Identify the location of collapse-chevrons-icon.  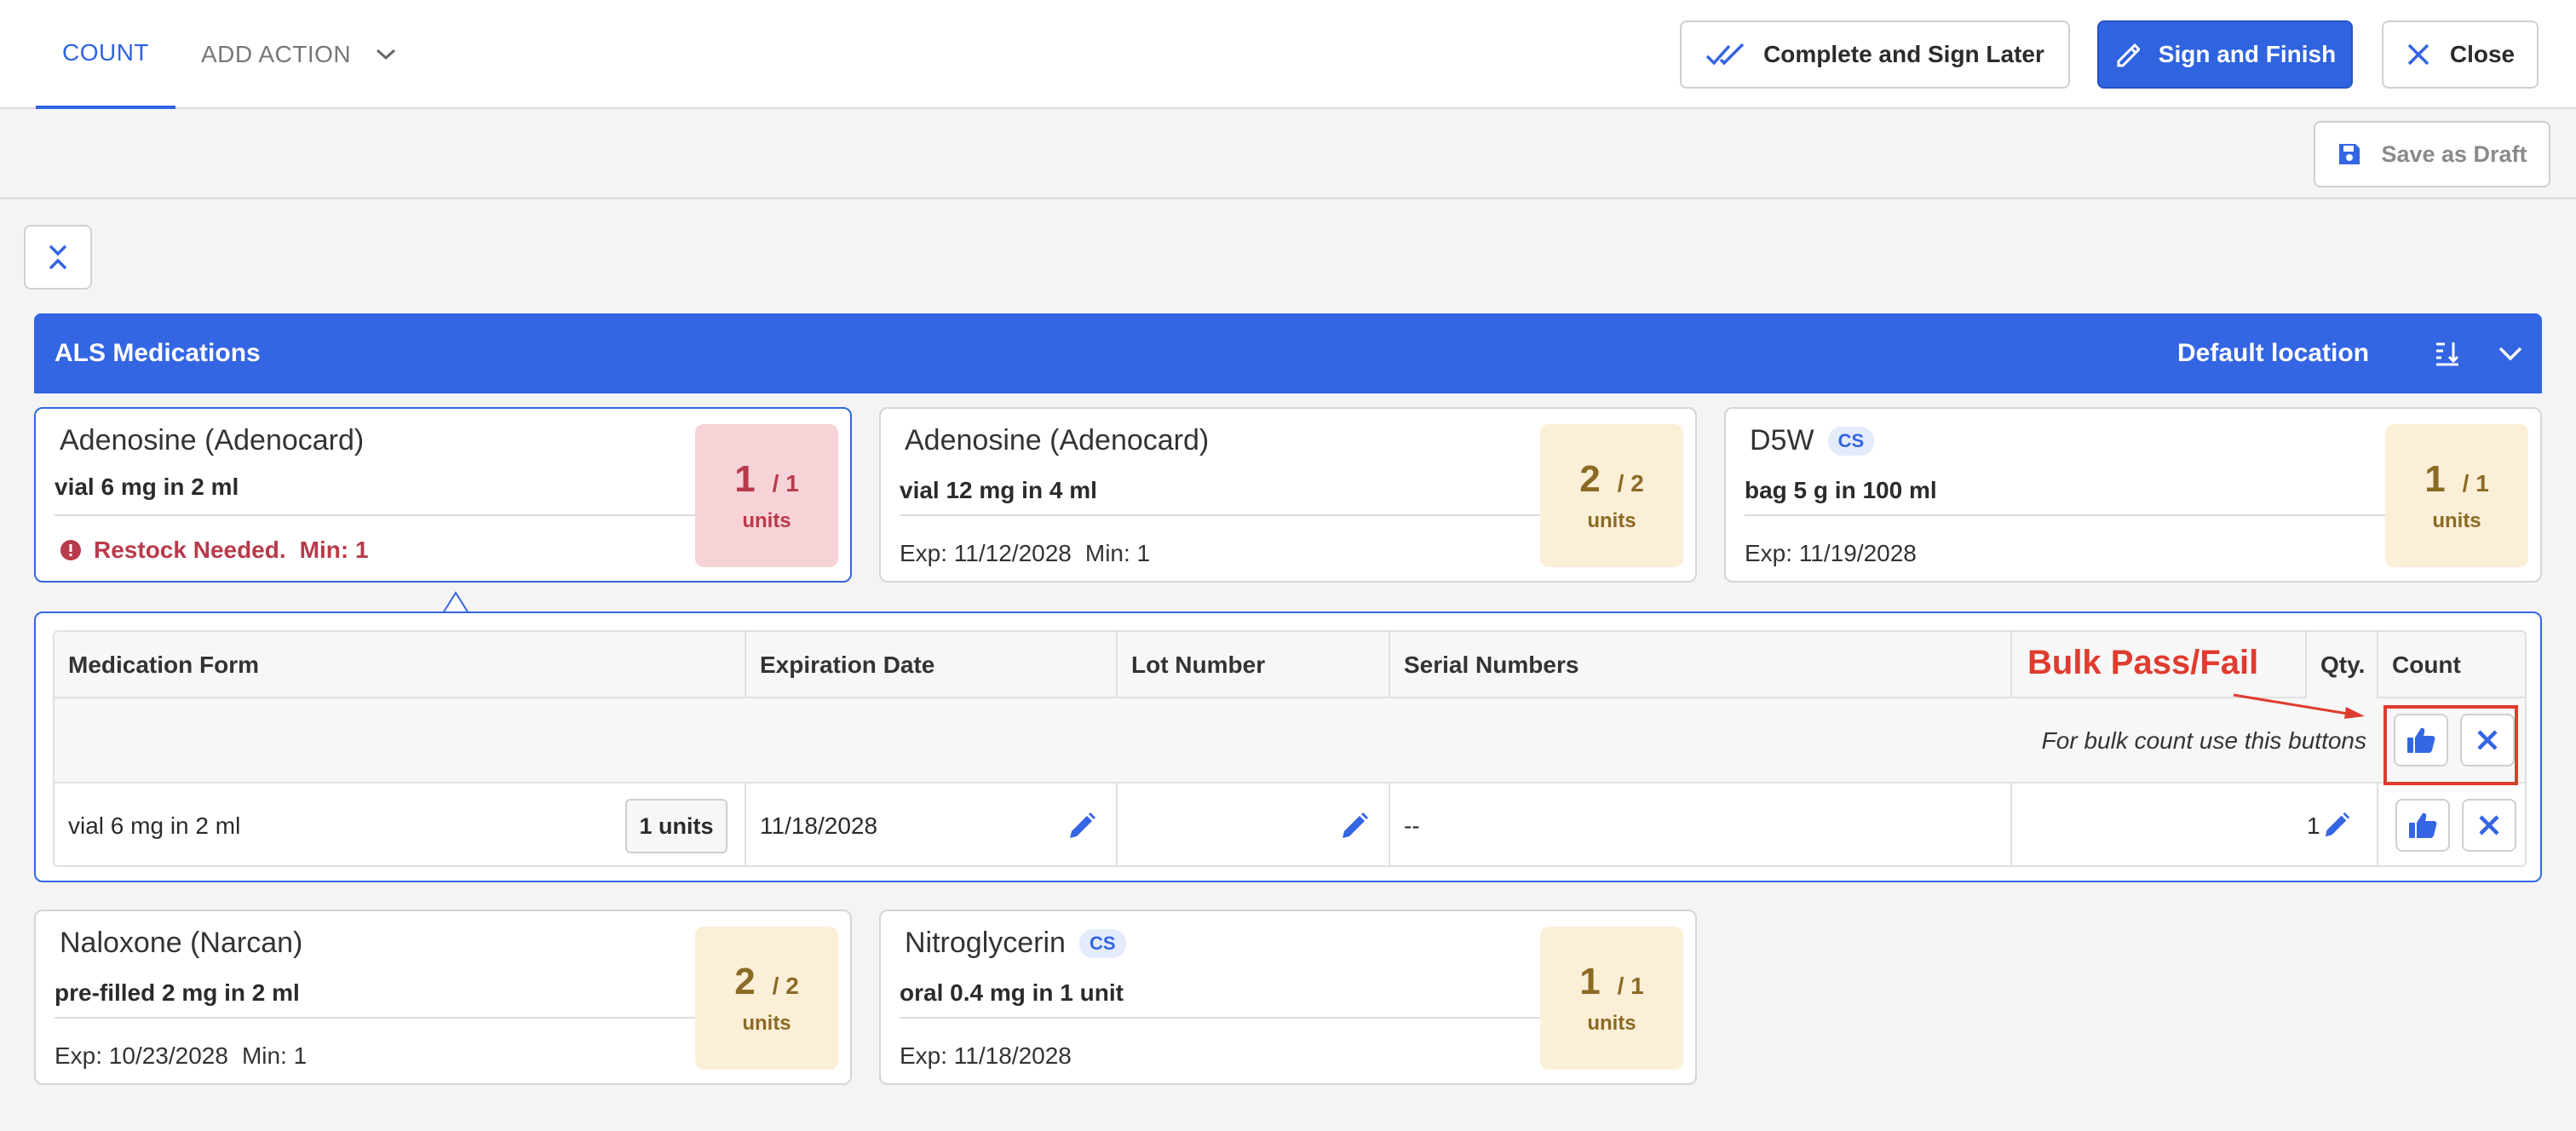
(58, 257).